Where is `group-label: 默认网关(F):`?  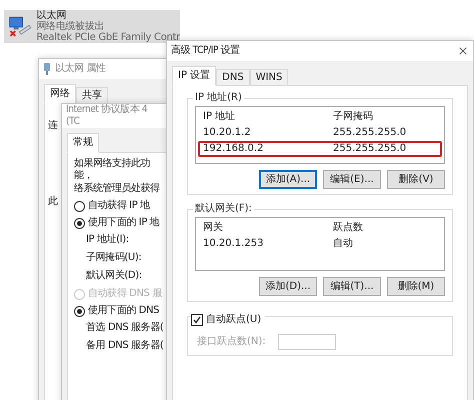
group-label: 默认网关(F): is located at coordinates (223, 209).